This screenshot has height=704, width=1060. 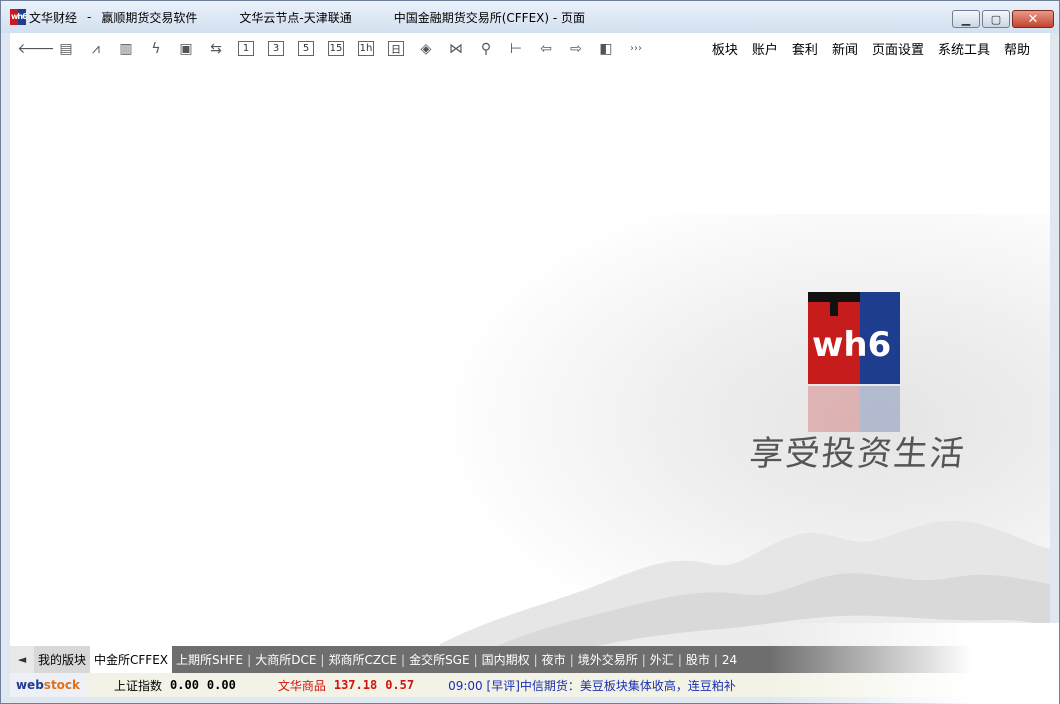 What do you see at coordinates (857, 454) in the screenshot?
I see `slogan-text: 享受投资生活` at bounding box center [857, 454].